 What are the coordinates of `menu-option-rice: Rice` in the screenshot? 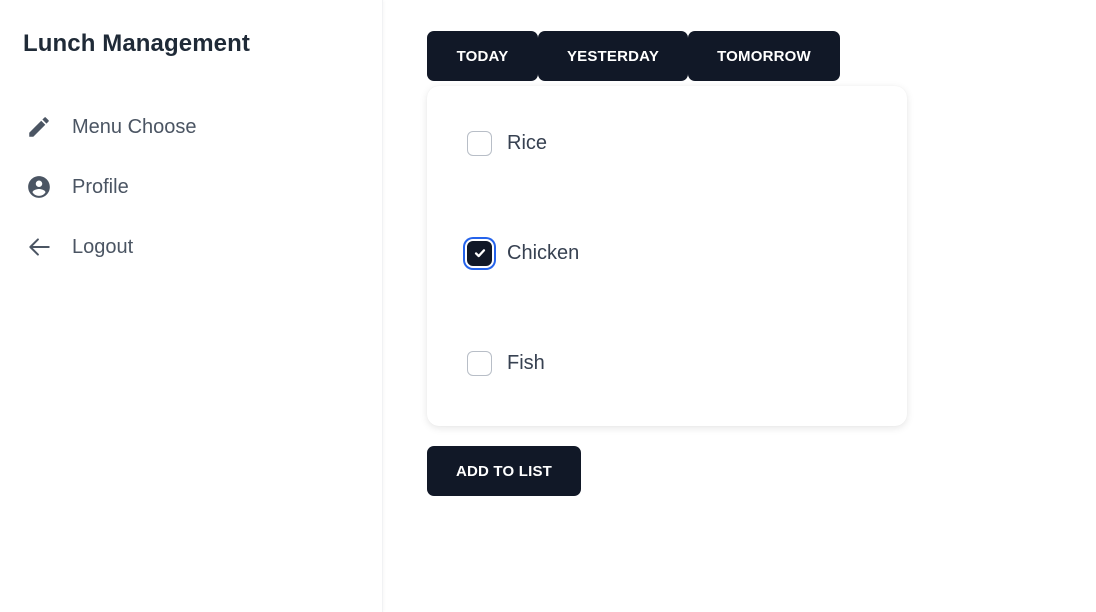 It's located at (507, 143).